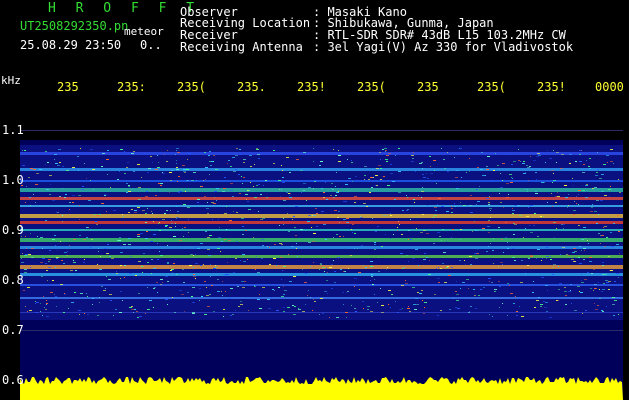 The width and height of the screenshot is (629, 400). Describe the element at coordinates (13, 130) in the screenshot. I see `y-tick-label: 1.1` at that location.